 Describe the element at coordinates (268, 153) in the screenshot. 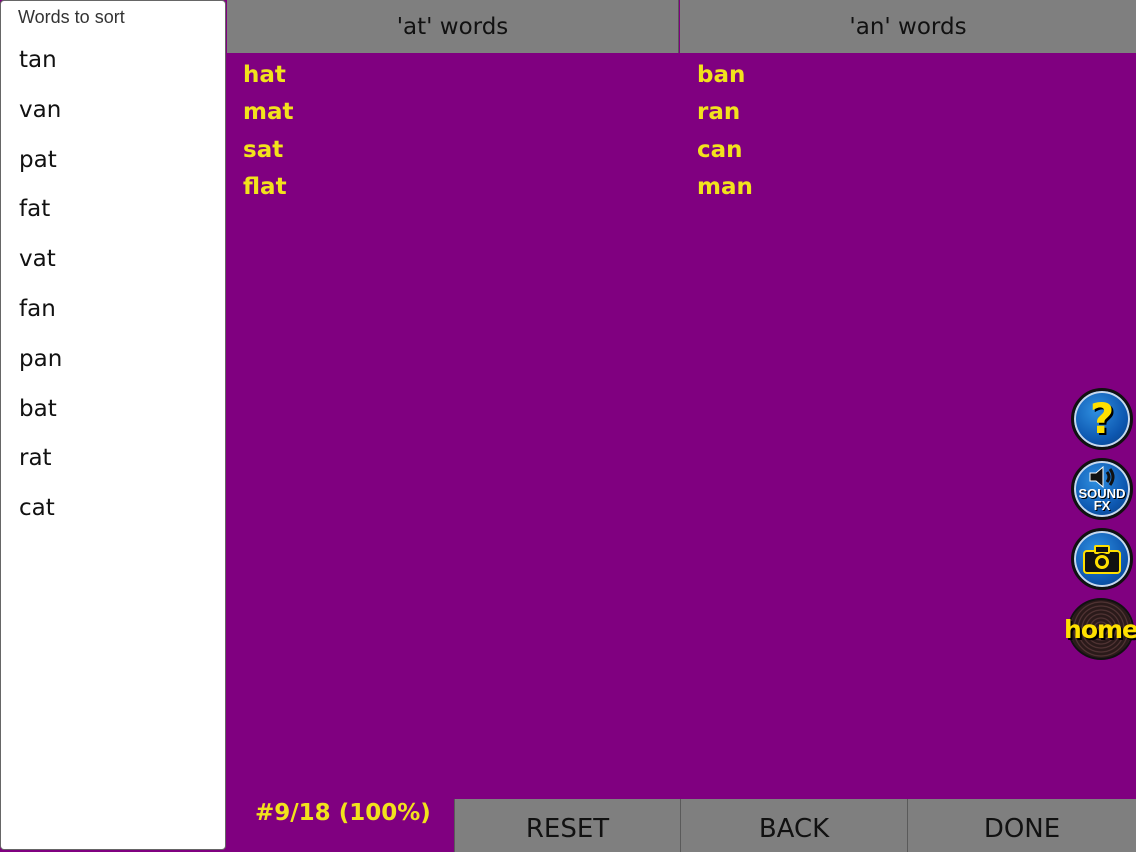

I see `sorted-word: sat` at that location.